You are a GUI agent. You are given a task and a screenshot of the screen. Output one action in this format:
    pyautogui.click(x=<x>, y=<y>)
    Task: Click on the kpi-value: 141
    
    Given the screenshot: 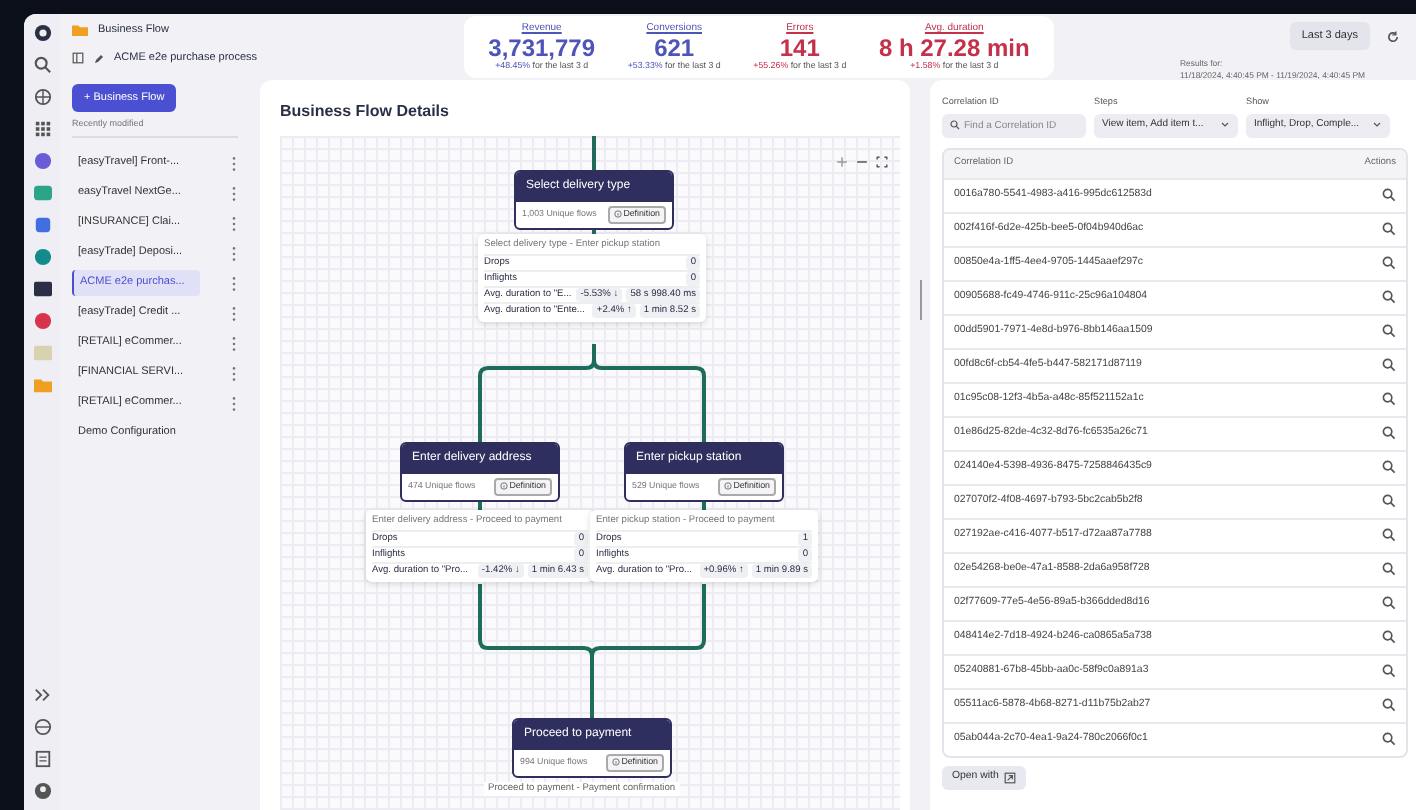 What is the action you would take?
    pyautogui.click(x=799, y=47)
    